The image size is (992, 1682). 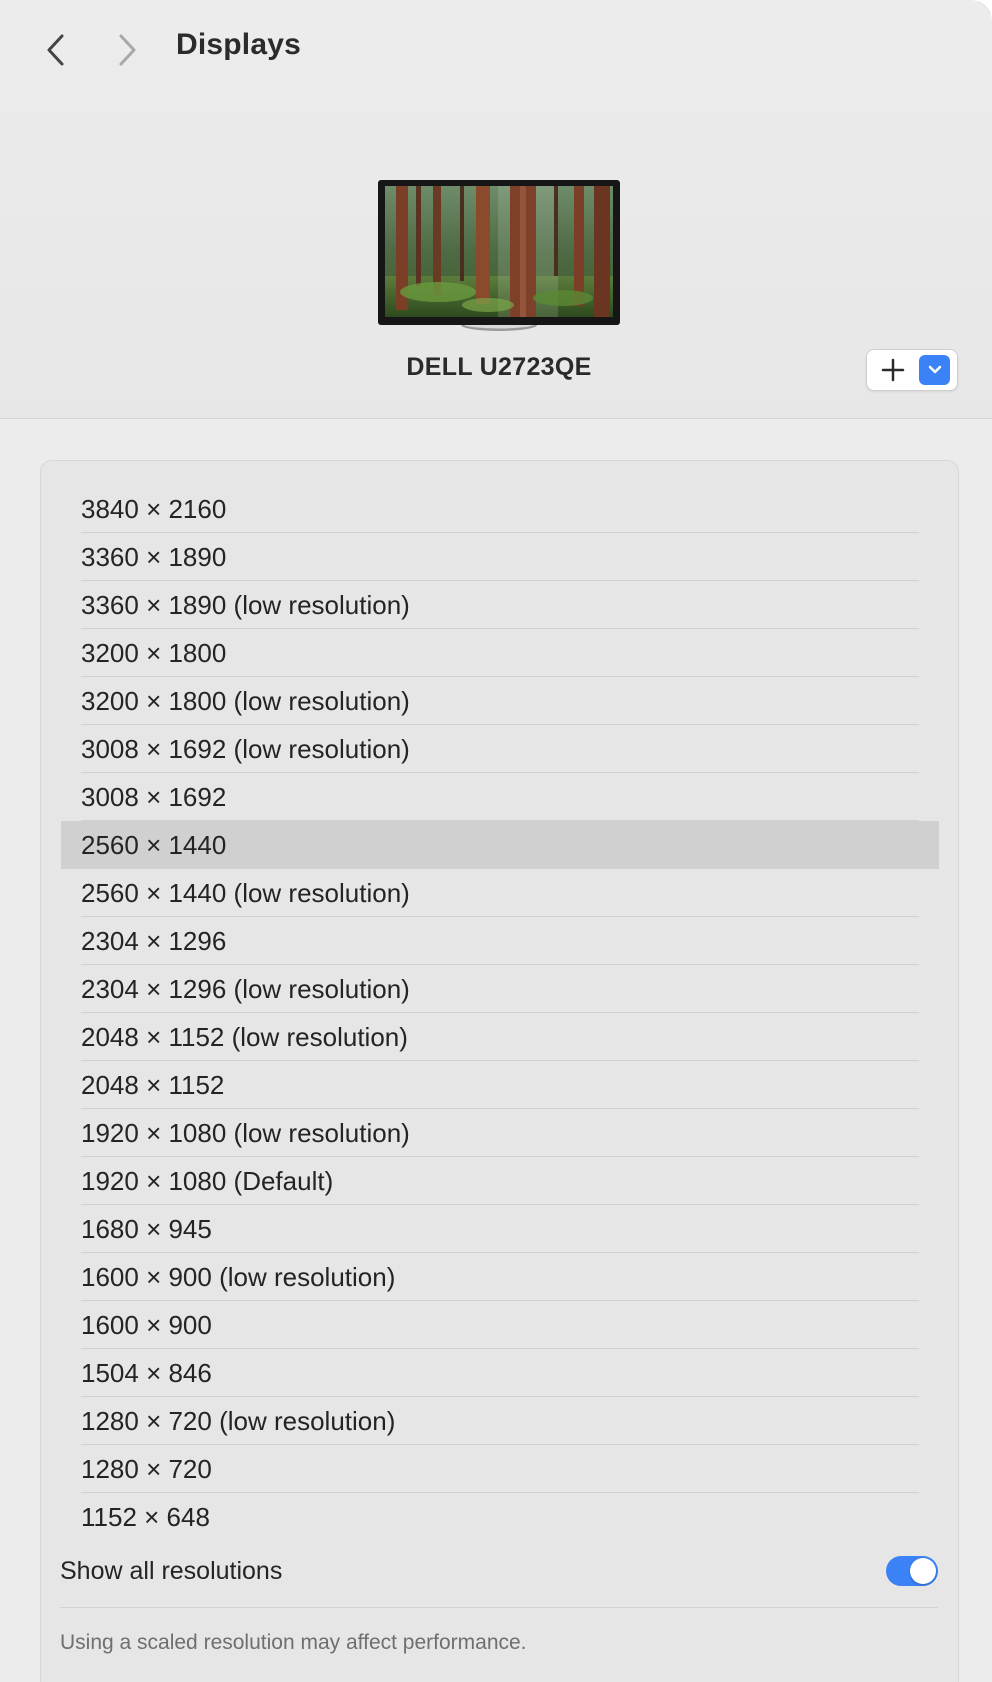 I want to click on resolution-option: 1600 × 900 (low resolution), so click(x=500, y=1277).